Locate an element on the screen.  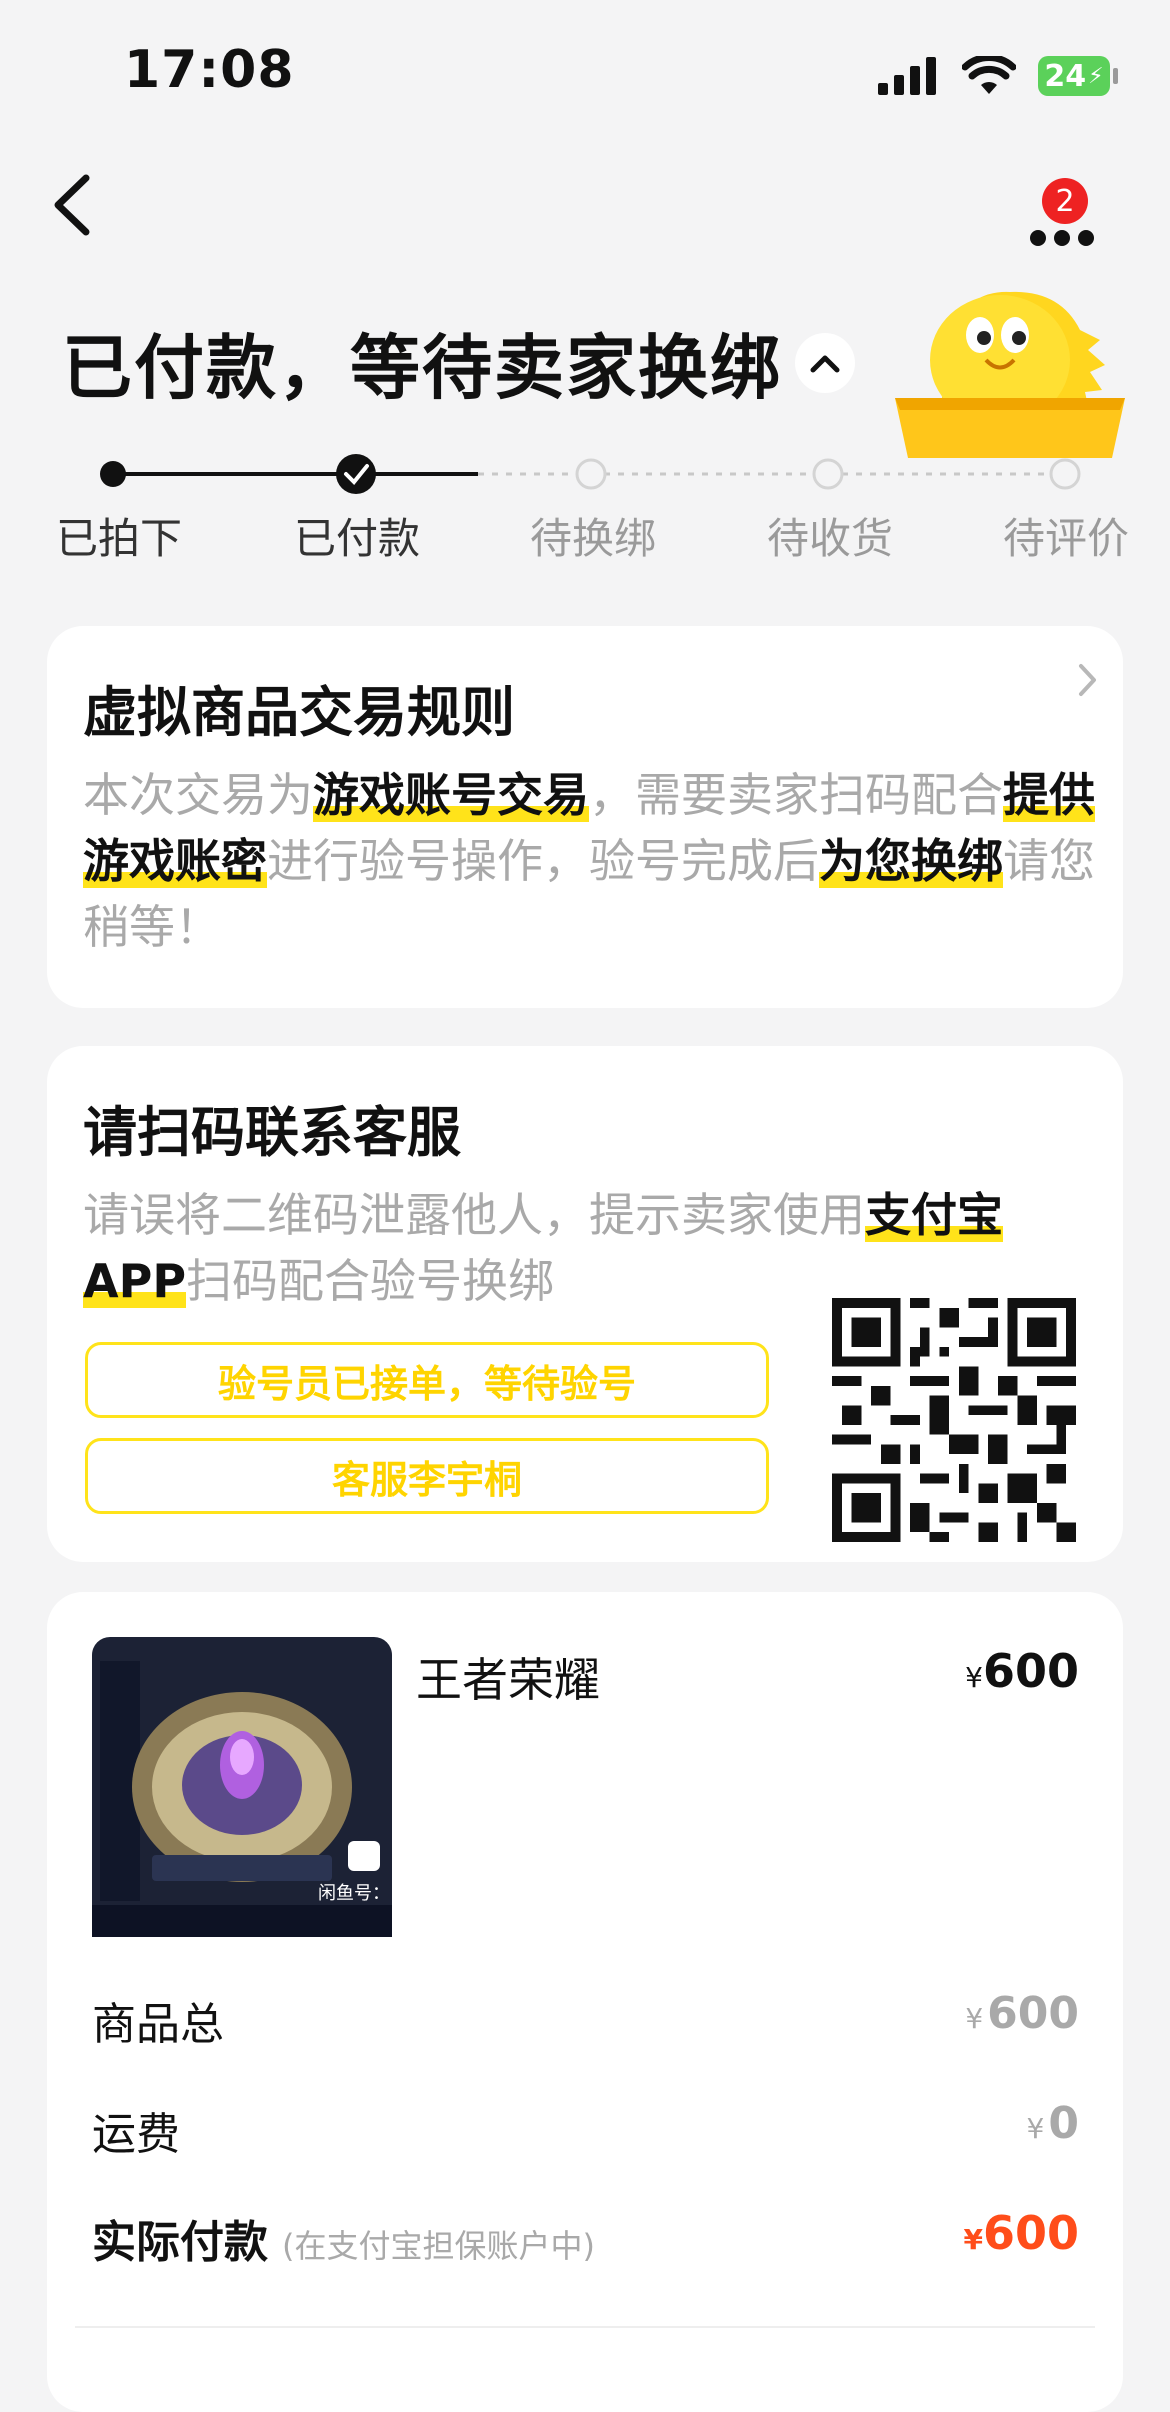
step-label: 待收货 is located at coordinates (830, 538).